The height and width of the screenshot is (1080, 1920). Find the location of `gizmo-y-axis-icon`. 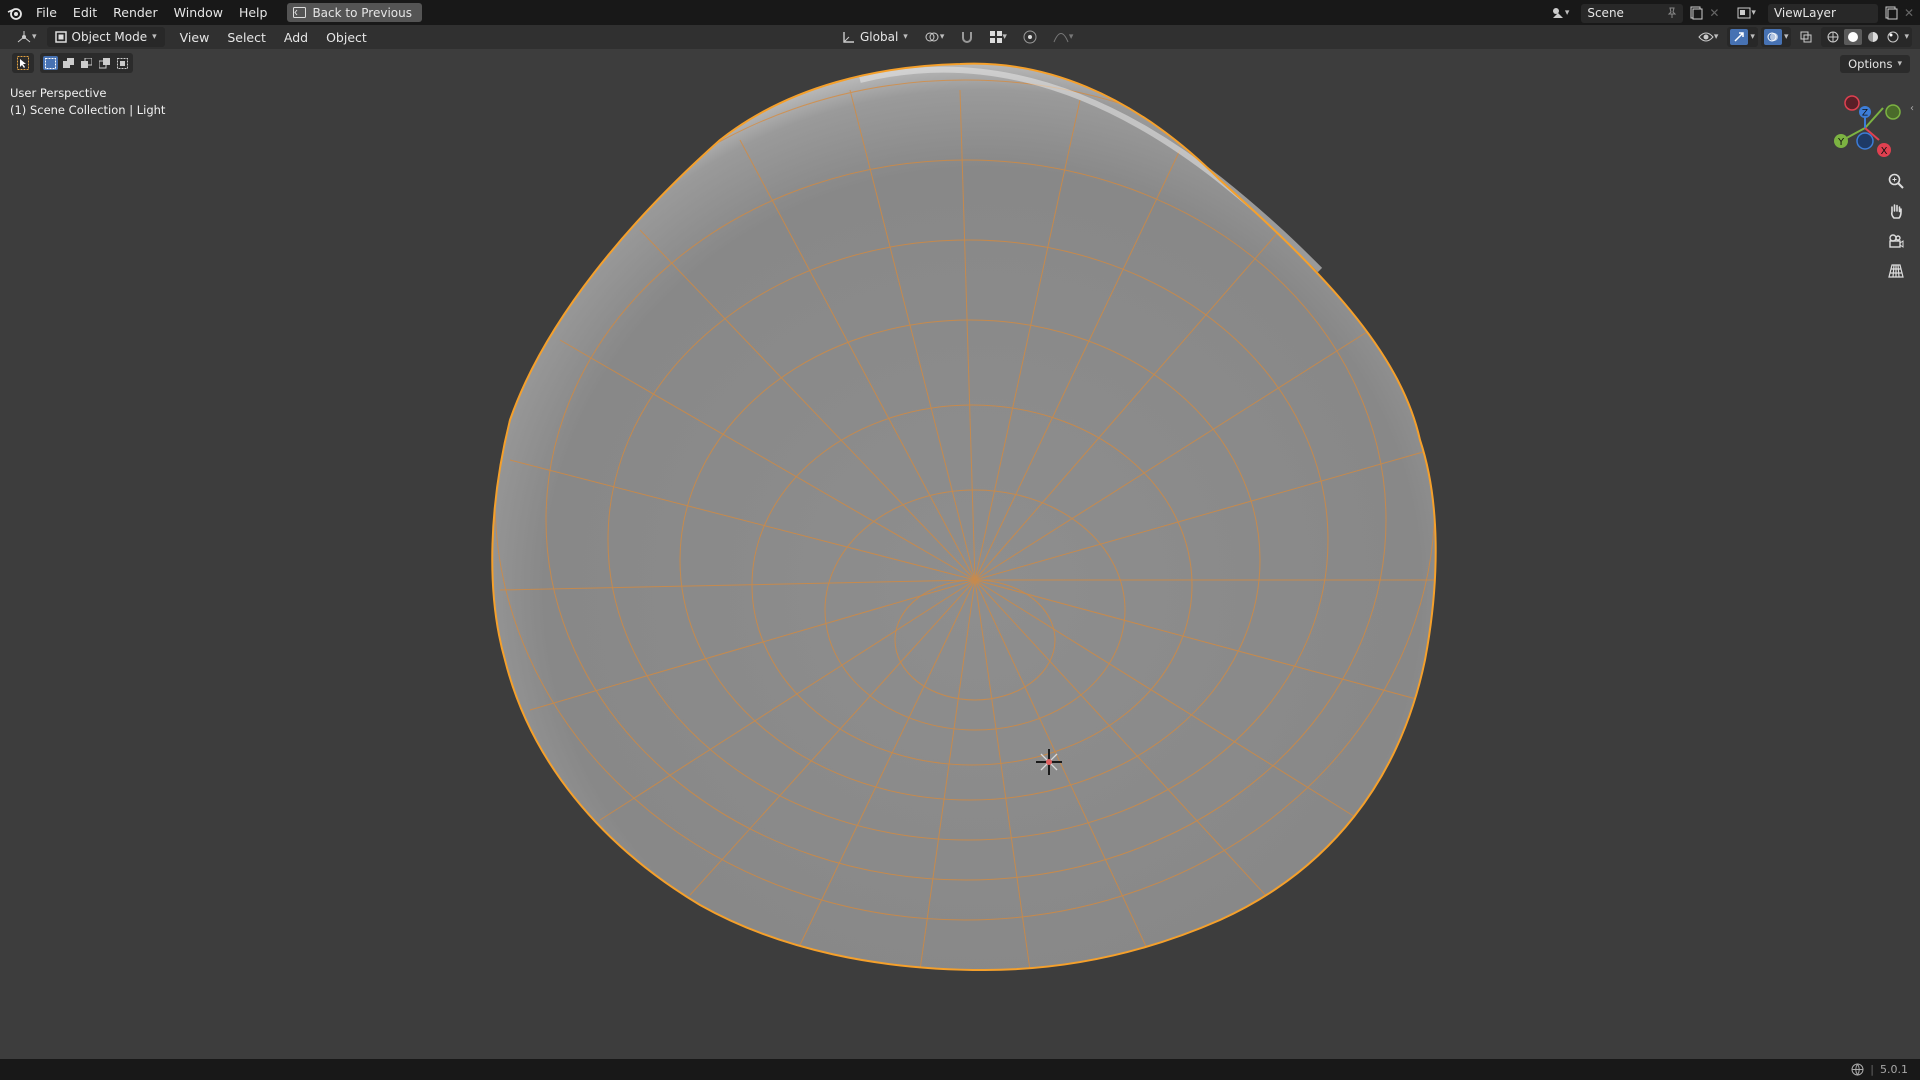

gizmo-y-axis-icon is located at coordinates (1893, 112).